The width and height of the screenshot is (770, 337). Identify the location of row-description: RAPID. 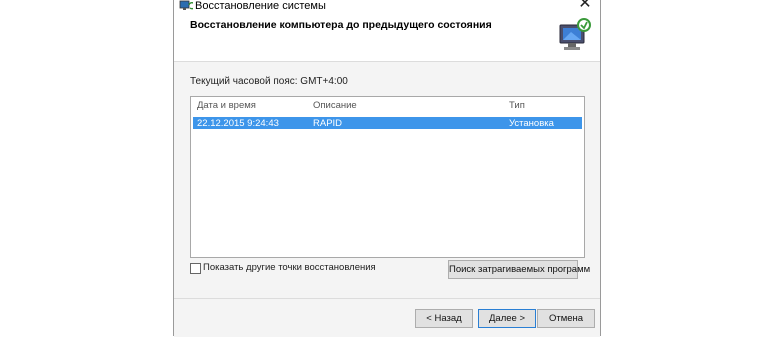
(328, 123).